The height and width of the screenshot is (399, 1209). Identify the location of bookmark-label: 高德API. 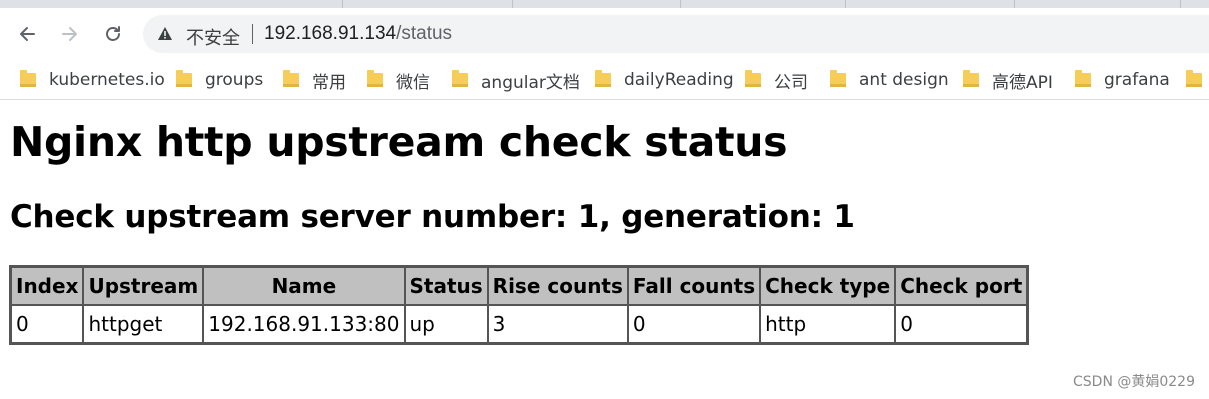
(1022, 82).